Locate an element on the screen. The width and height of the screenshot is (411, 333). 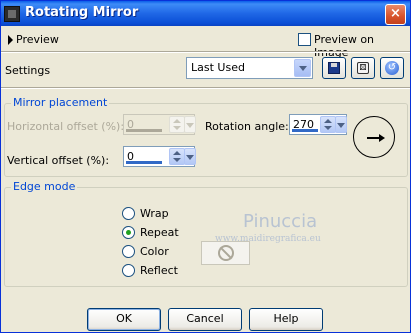
vertical-offset-slider is located at coordinates (144, 162).